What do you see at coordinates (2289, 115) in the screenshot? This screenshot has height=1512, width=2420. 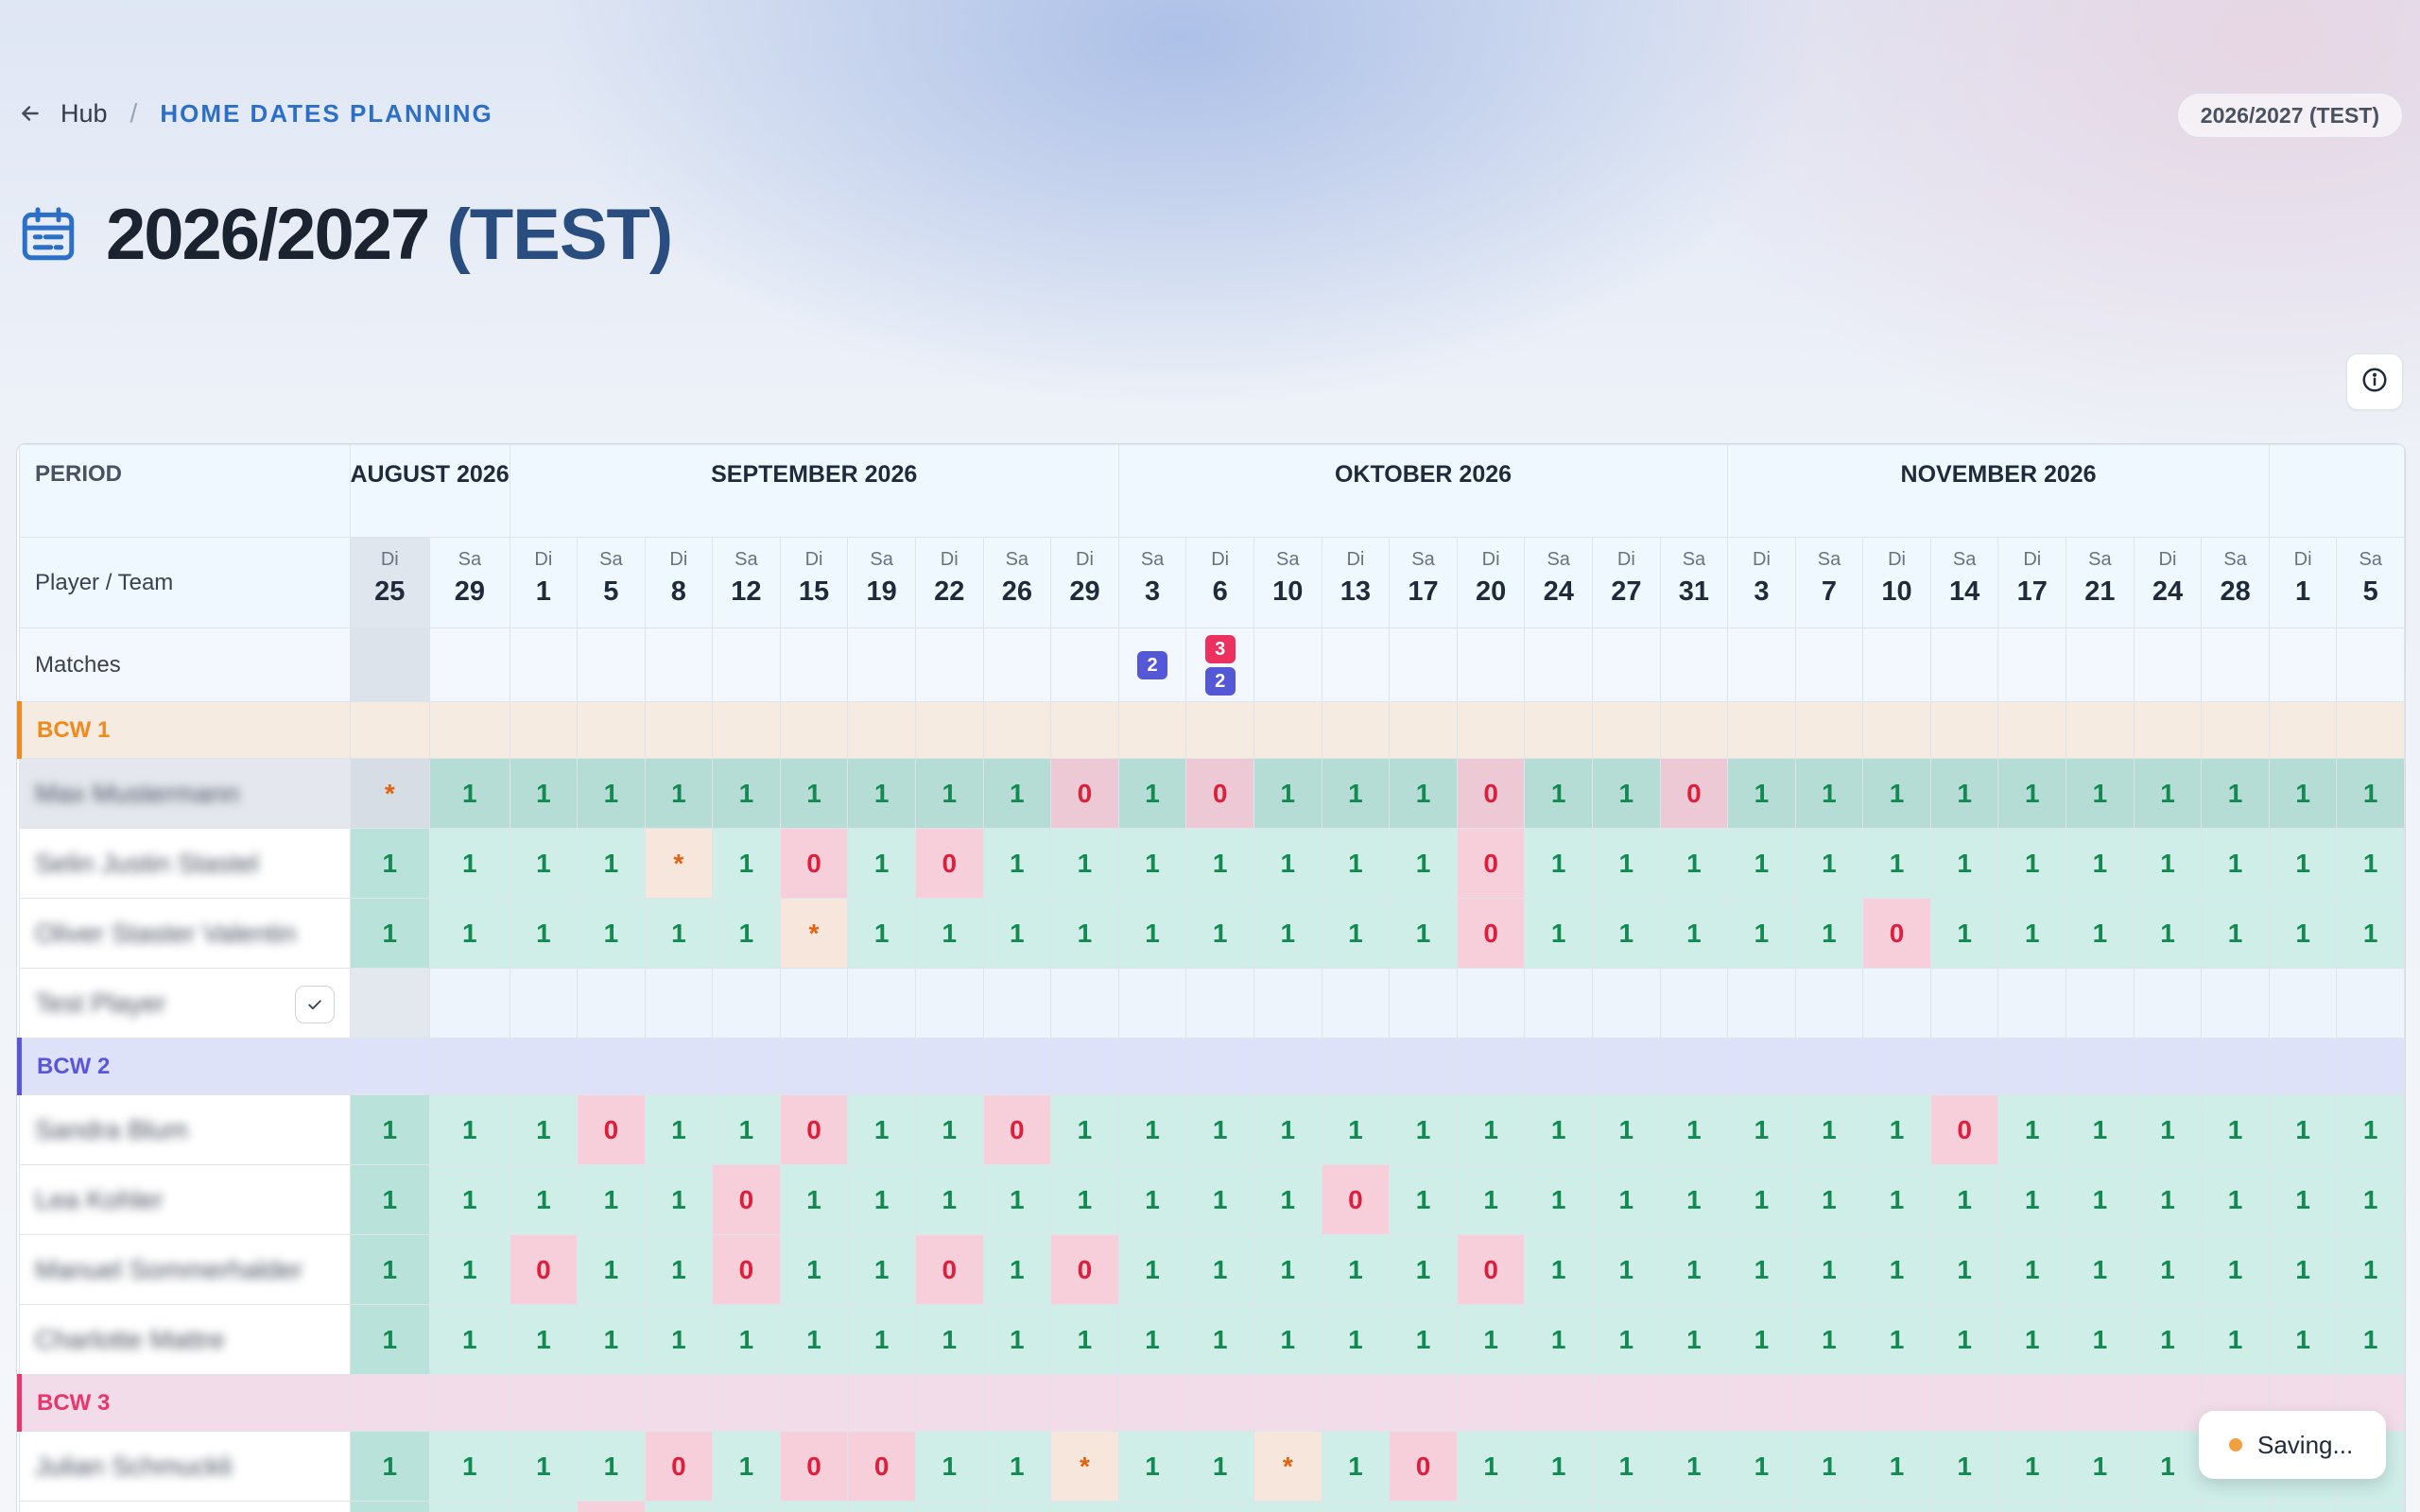 I see `season-badge: 2026/2027 (TEST)` at bounding box center [2289, 115].